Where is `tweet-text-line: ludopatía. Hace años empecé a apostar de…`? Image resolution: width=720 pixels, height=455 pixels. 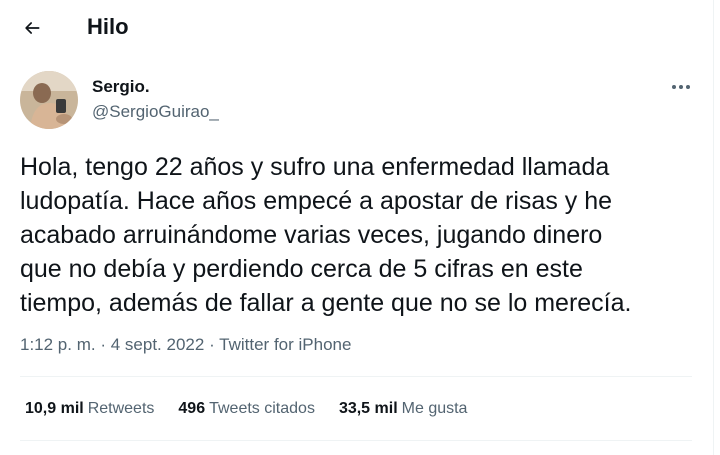
tweet-text-line: ludopatía. Hace años empecé a apostar de… is located at coordinates (316, 201).